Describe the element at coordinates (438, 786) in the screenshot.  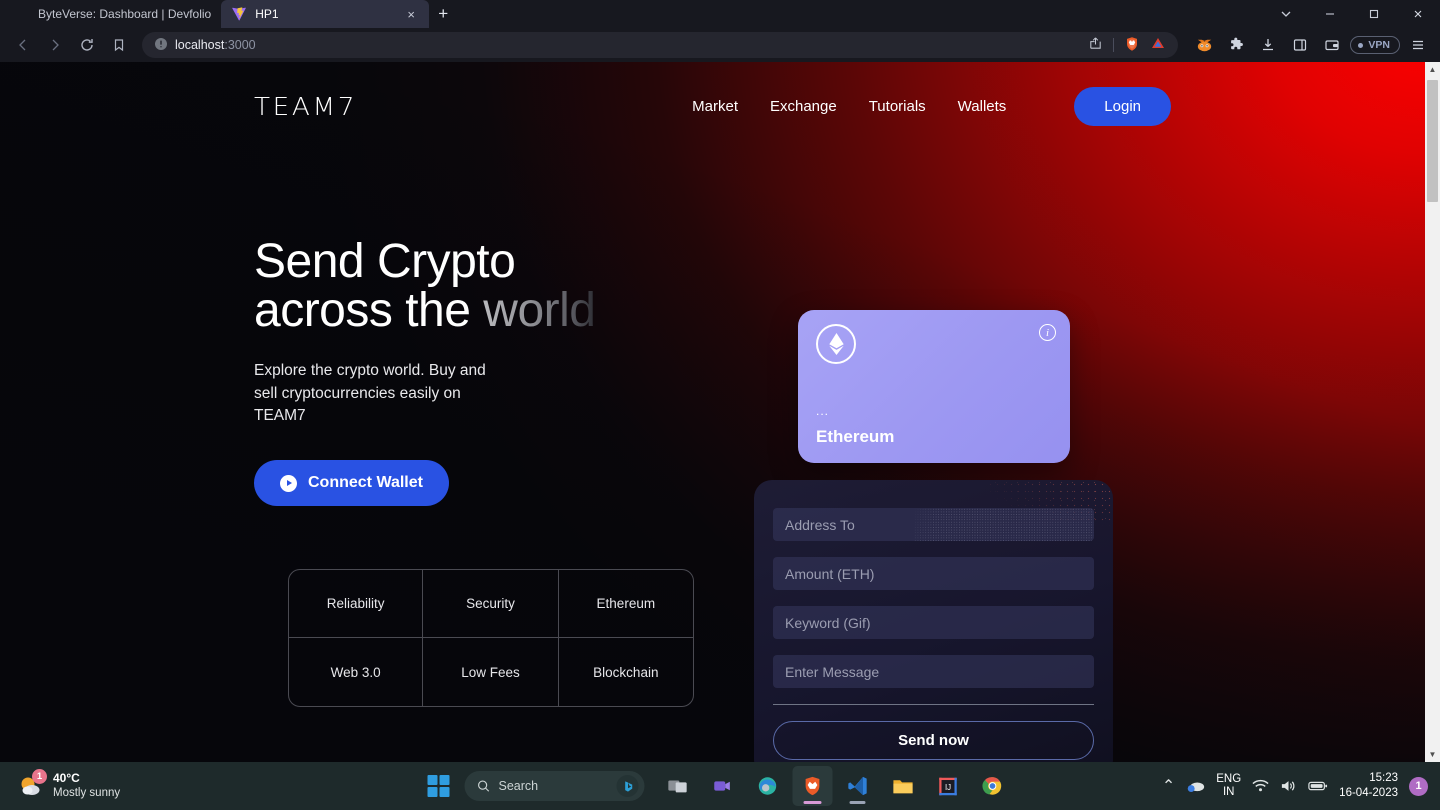
I see `start-button` at that location.